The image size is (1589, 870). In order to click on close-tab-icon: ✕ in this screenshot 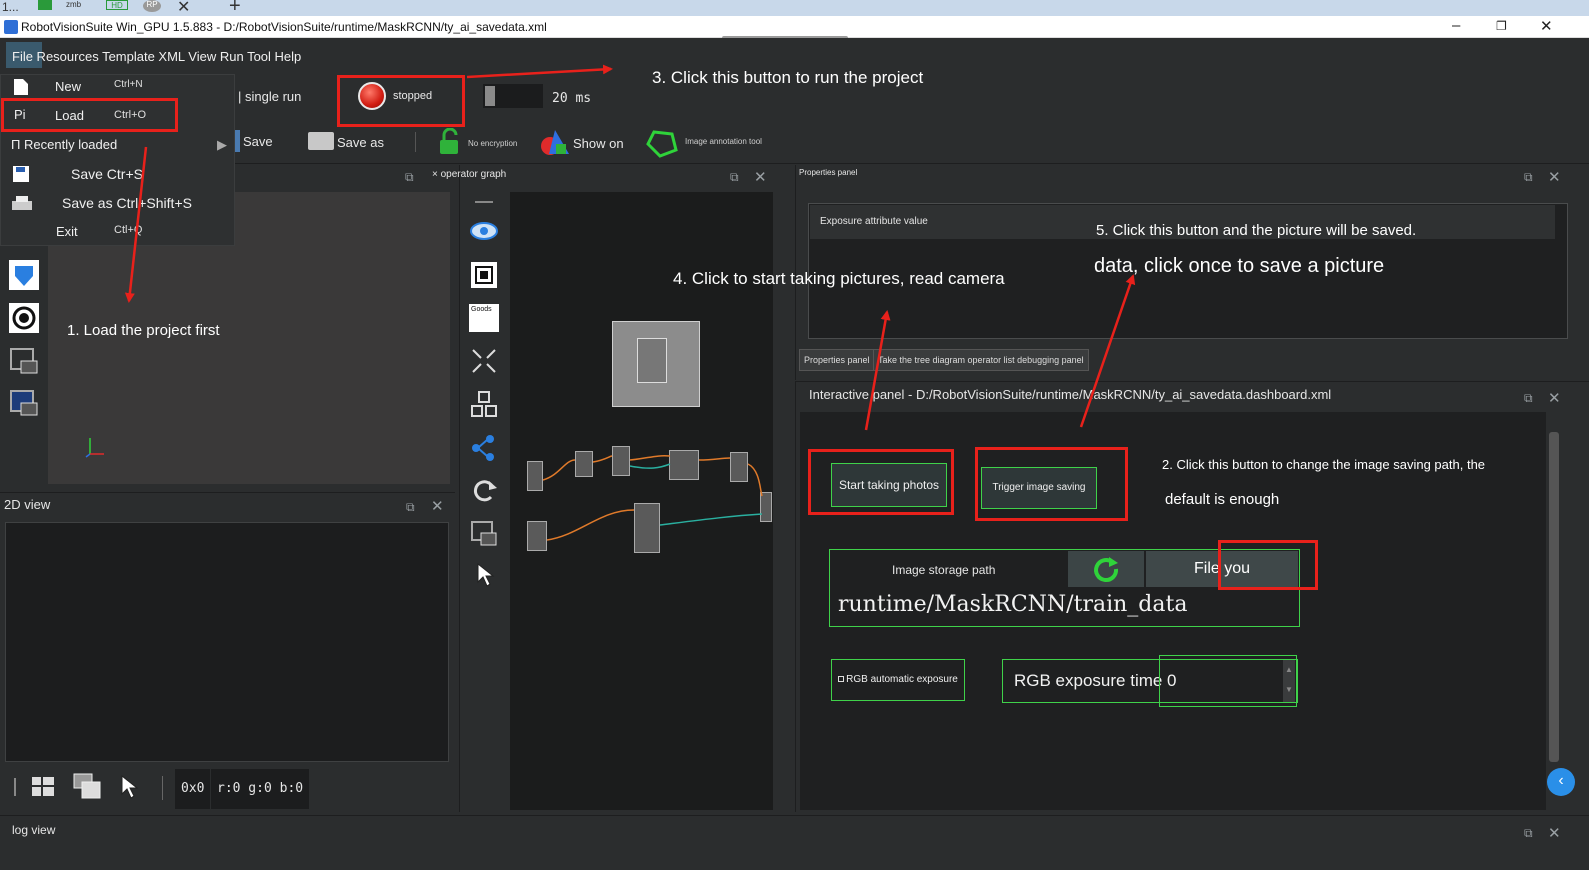, I will do `click(183, 8)`.